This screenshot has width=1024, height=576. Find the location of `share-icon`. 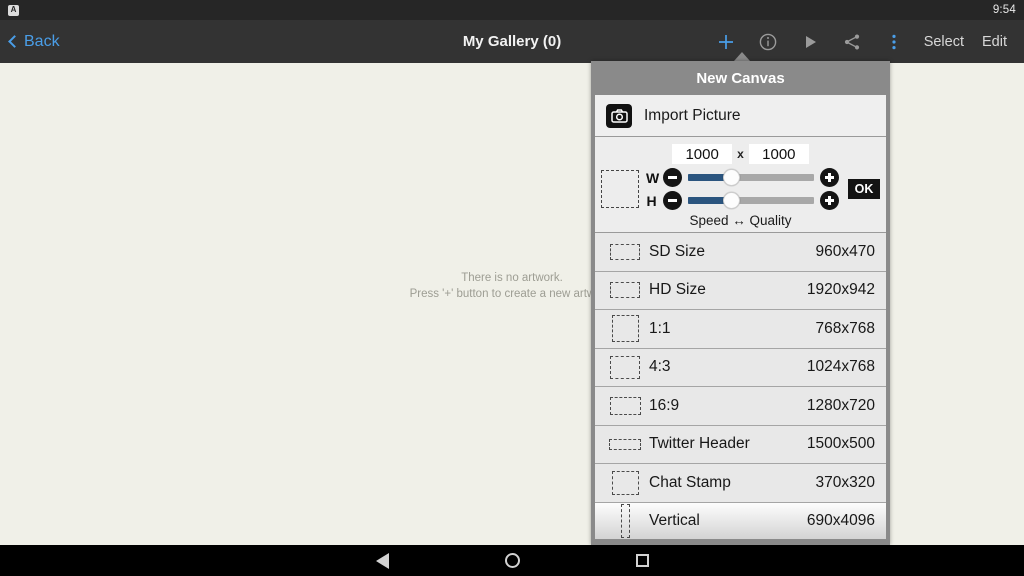

share-icon is located at coordinates (851, 41).